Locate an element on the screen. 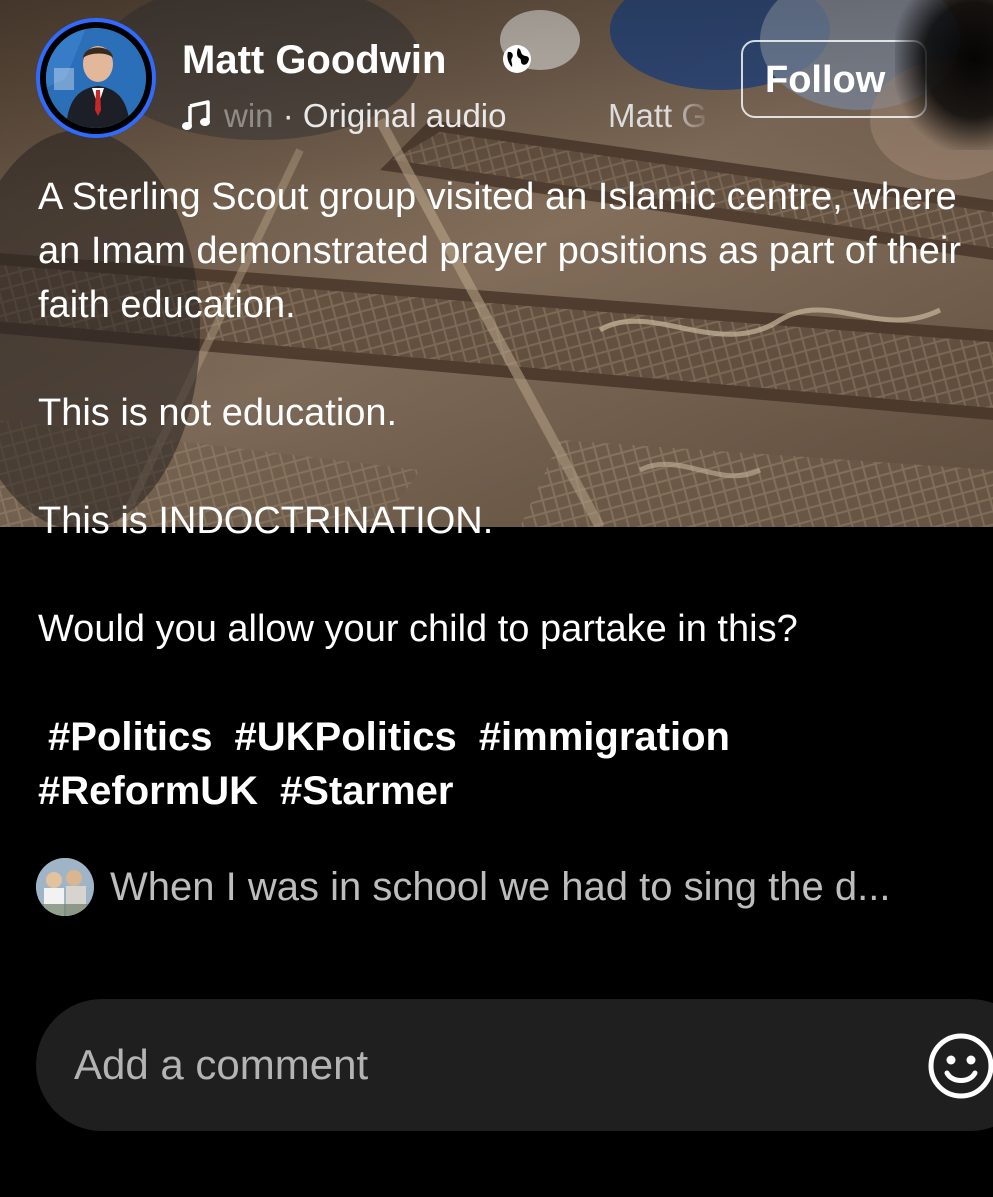 The width and height of the screenshot is (993, 1197). hashtag-link: #Starmer is located at coordinates (366, 791).